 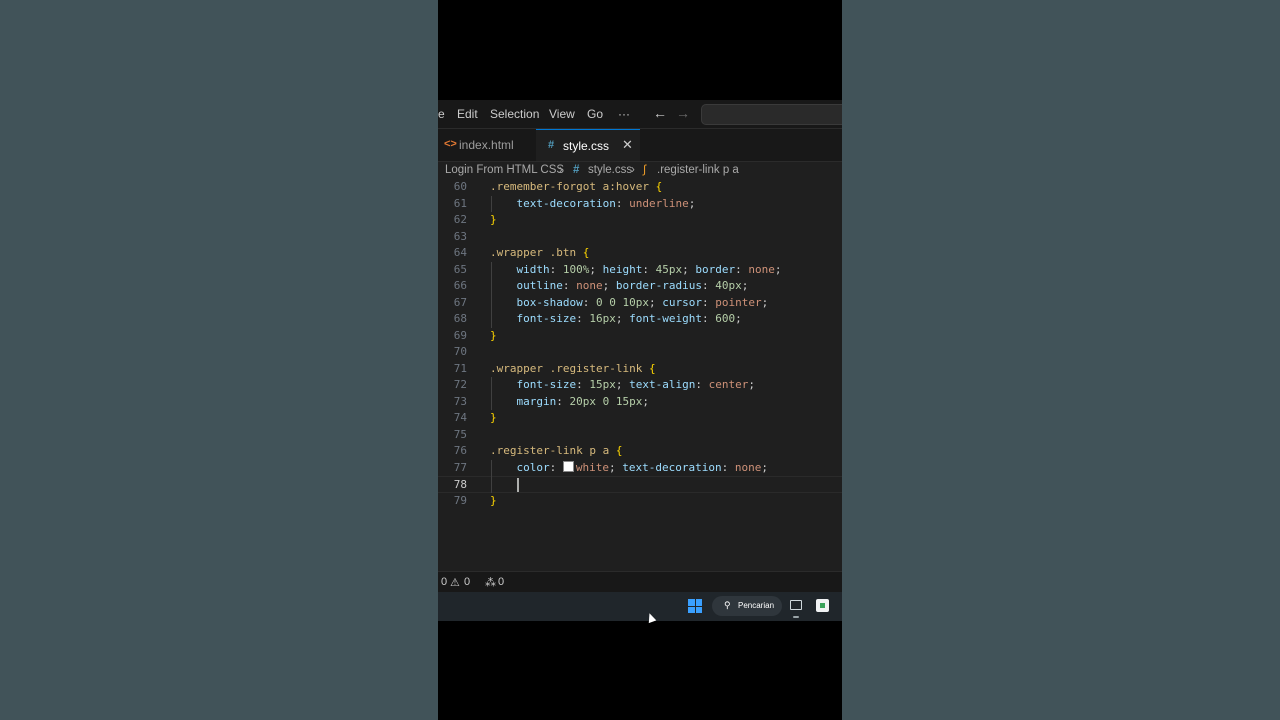 I want to click on tab-label: index.html, so click(x=486, y=145).